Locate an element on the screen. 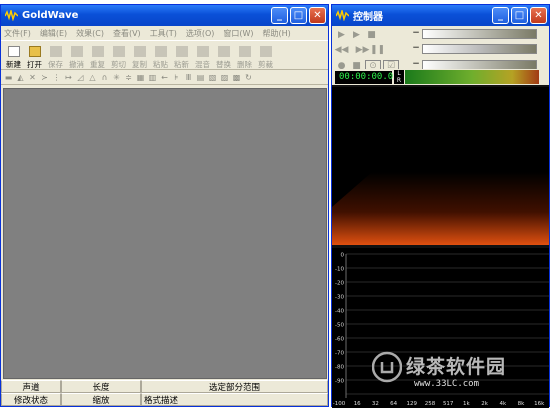 Image resolution: width=550 pixels, height=411 pixels. effect-tool-icon: ◿ is located at coordinates (80, 77).